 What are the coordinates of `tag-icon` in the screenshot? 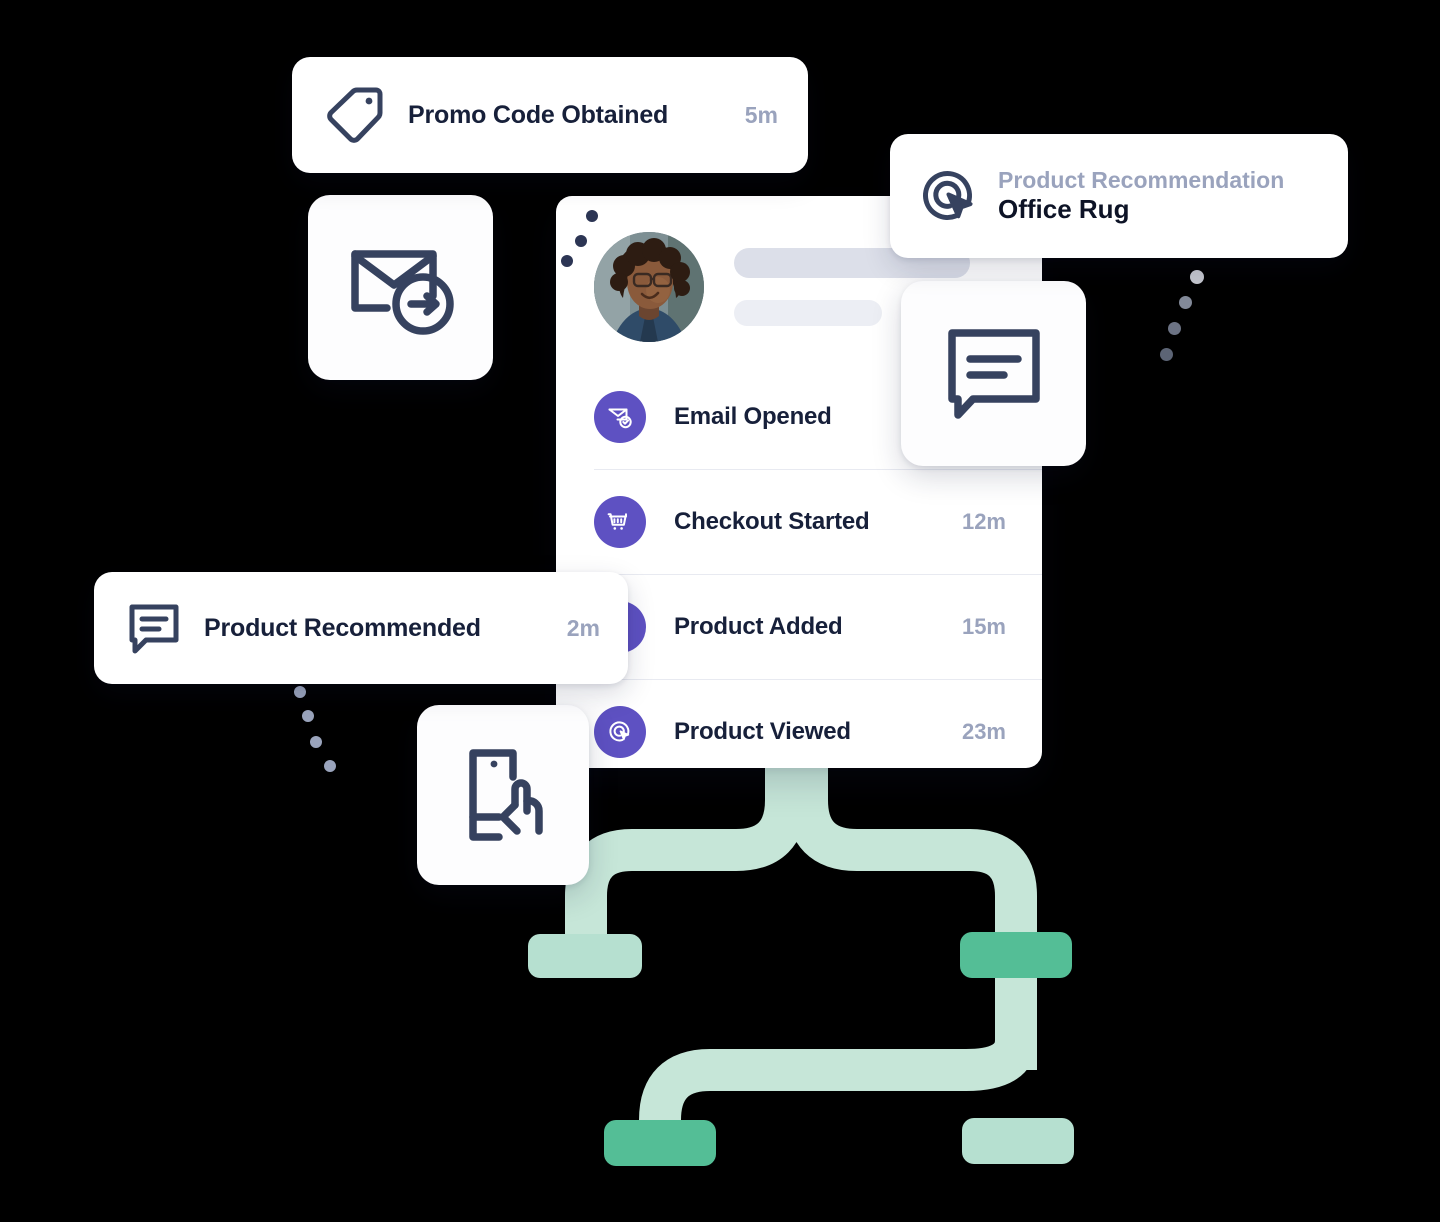 It's located at (355, 115).